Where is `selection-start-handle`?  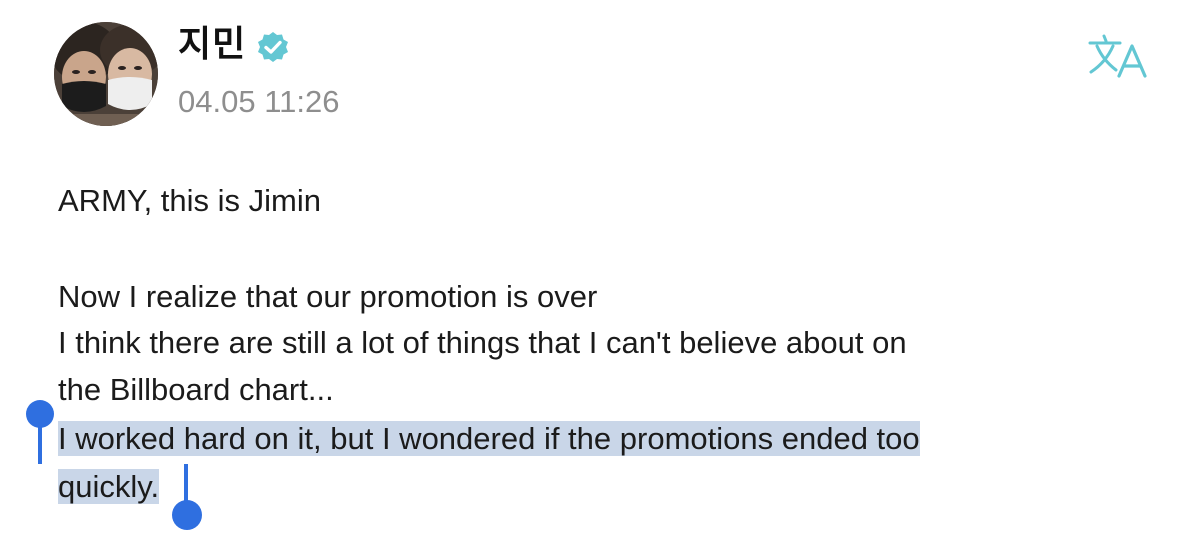
selection-start-handle is located at coordinates (40, 414).